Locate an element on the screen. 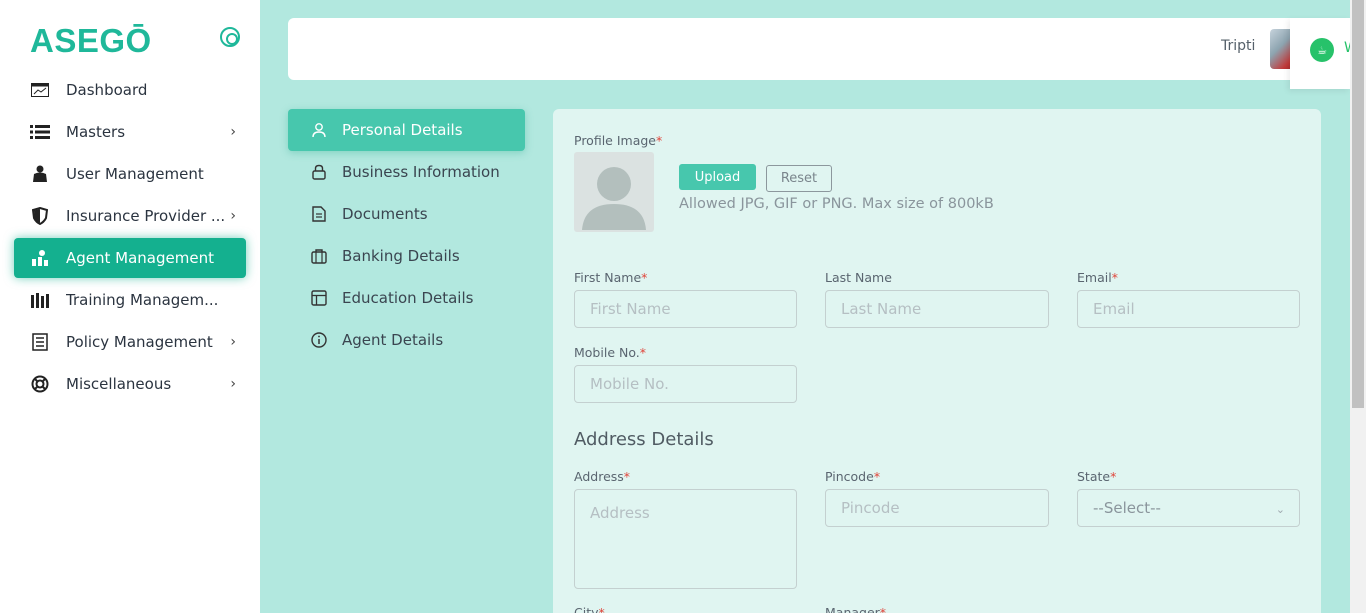 The width and height of the screenshot is (1366, 613). chevron-down-icon: ⌄ is located at coordinates (1280, 509).